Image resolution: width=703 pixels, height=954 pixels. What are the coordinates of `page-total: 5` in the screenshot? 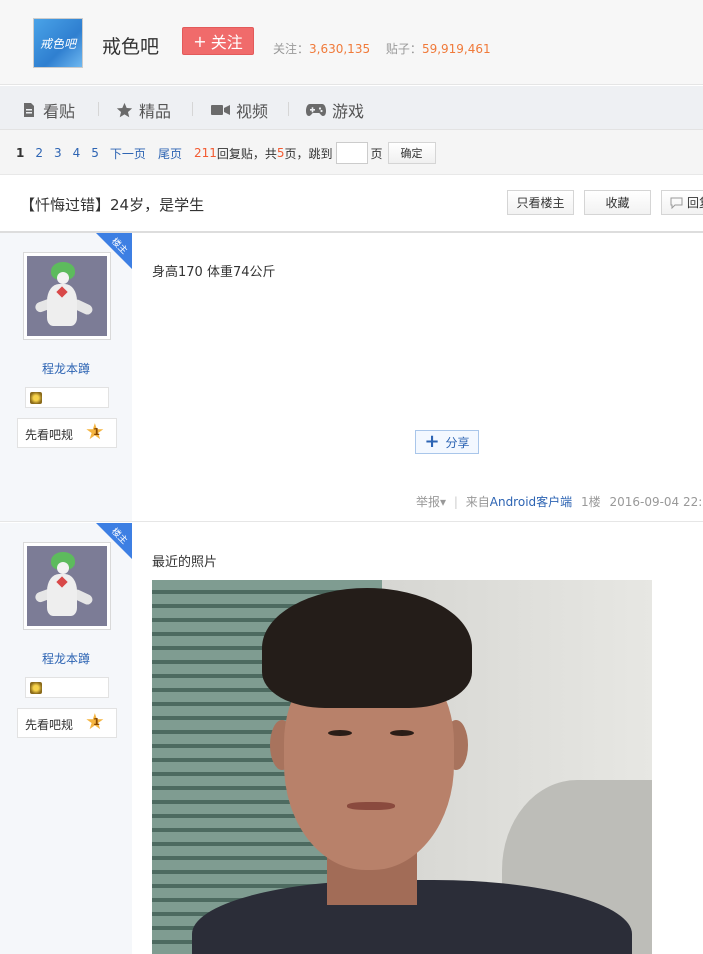 It's located at (280, 153).